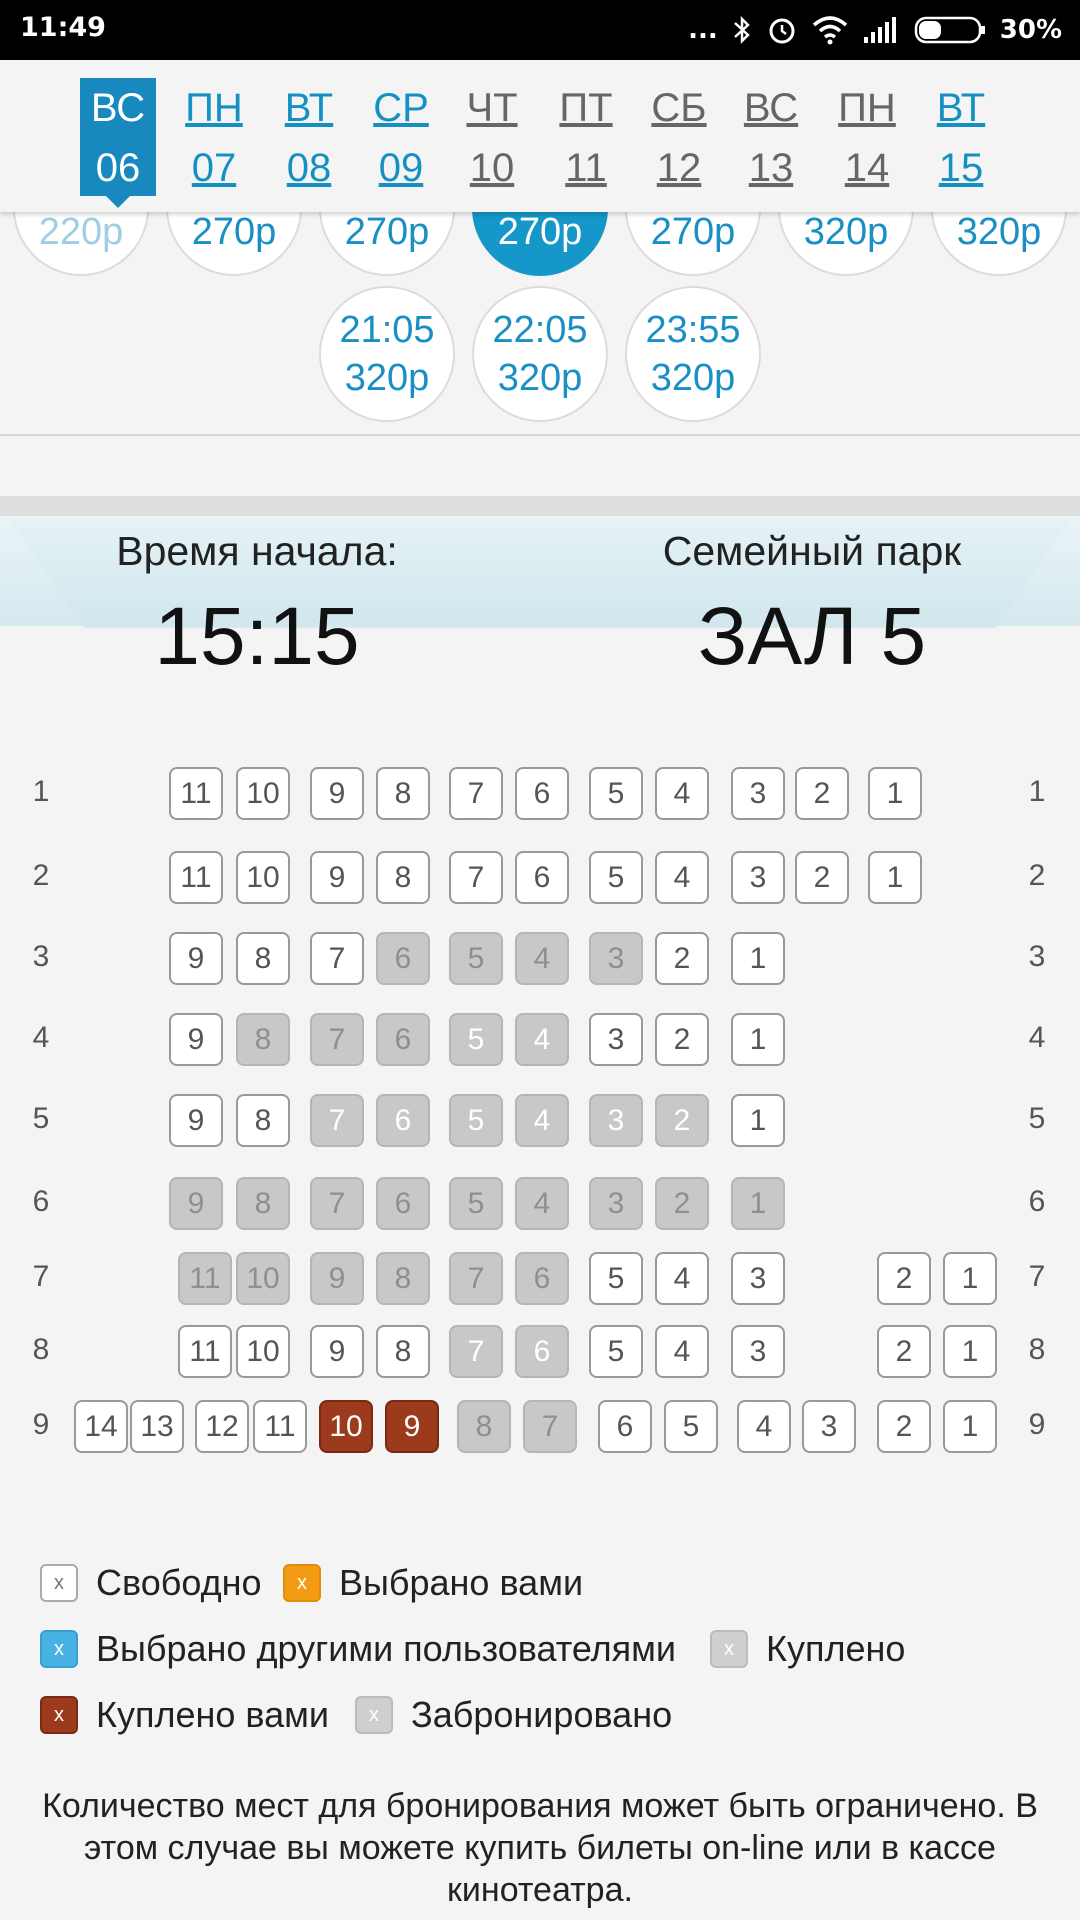  What do you see at coordinates (679, 138) in the screenshot?
I see `date-tab: СБ 12` at bounding box center [679, 138].